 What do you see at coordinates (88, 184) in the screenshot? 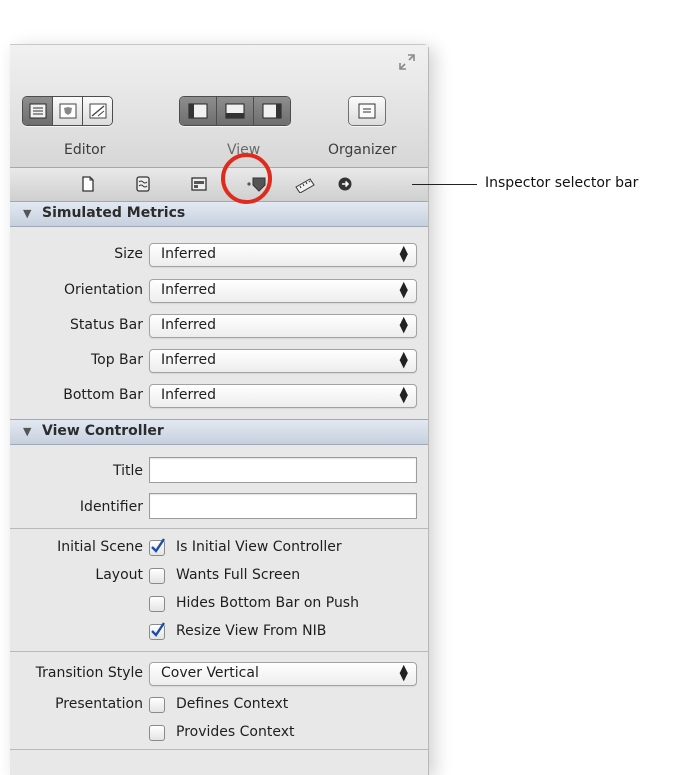
I see `file-inspector-icon` at bounding box center [88, 184].